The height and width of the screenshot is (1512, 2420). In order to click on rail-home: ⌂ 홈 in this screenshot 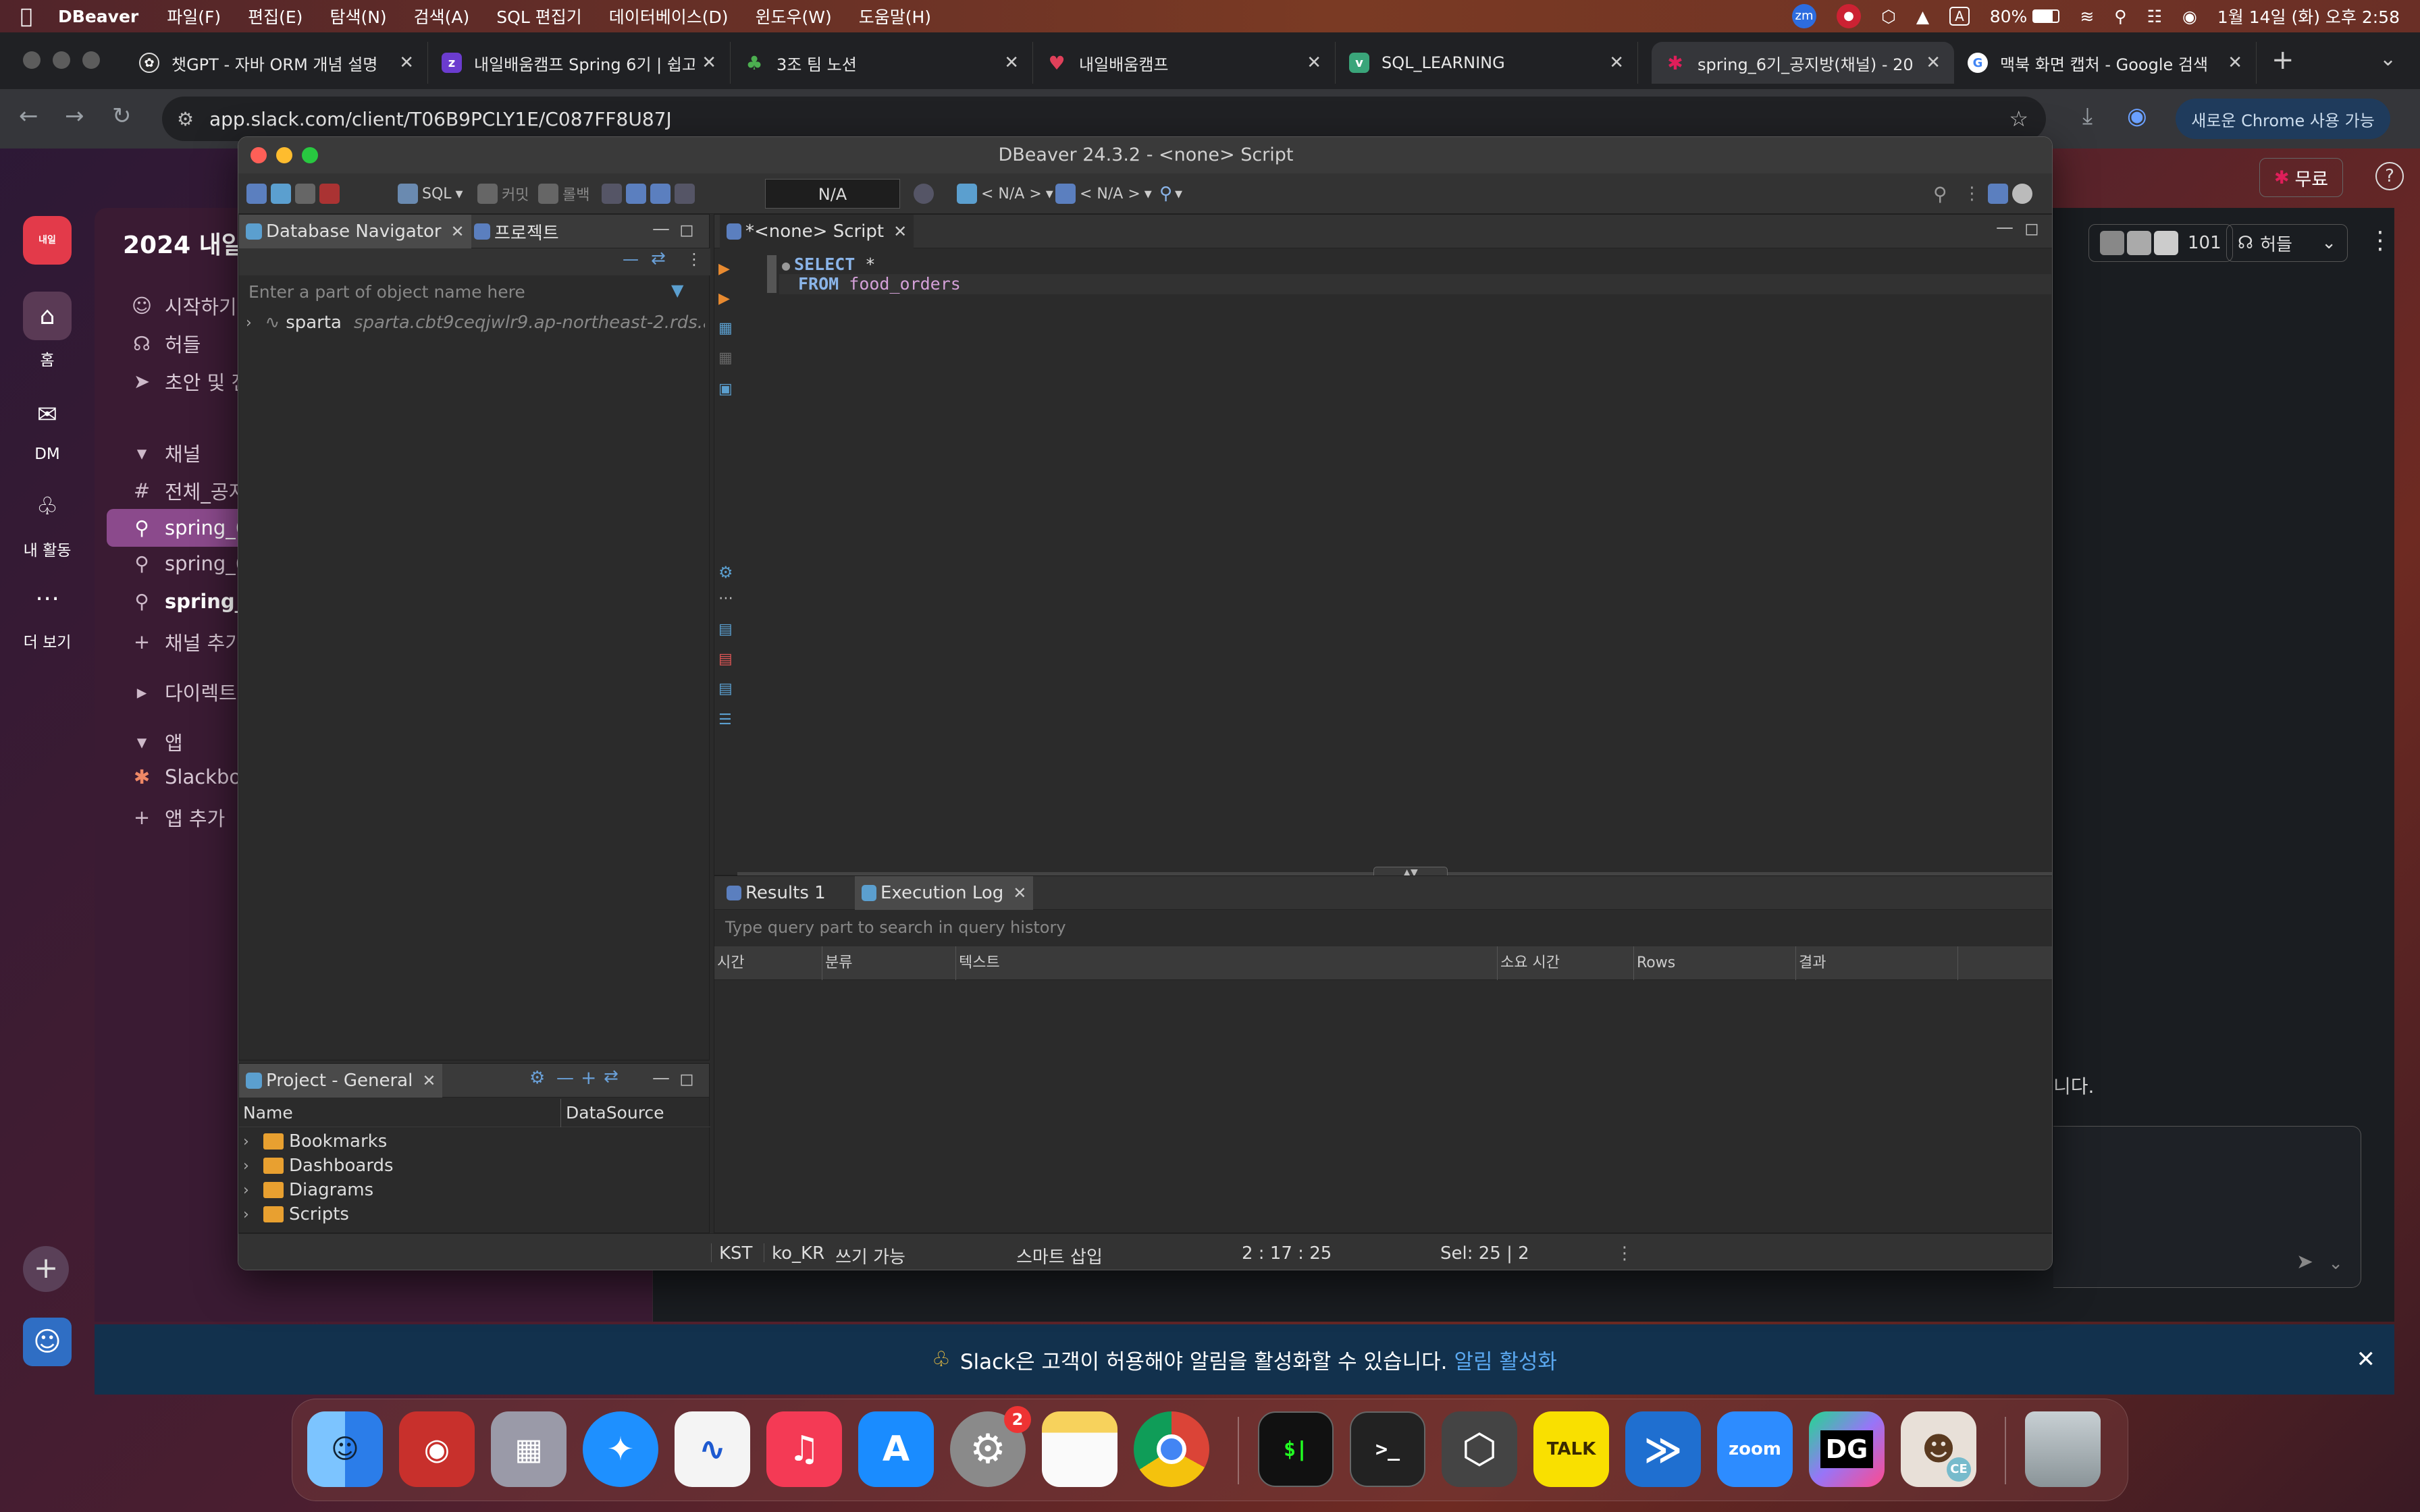, I will do `click(47, 331)`.